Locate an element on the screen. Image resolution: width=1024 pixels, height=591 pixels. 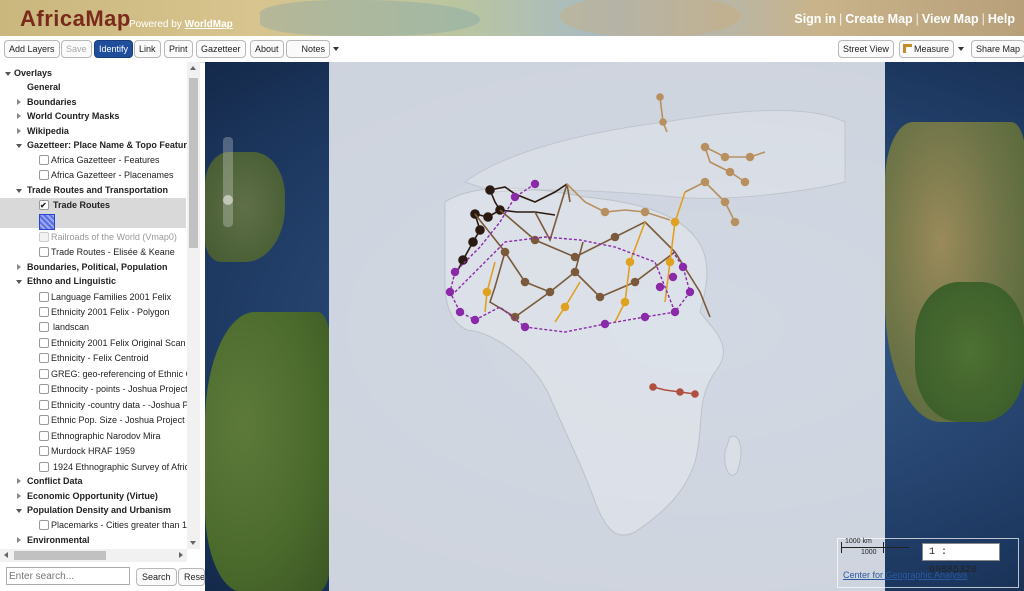
cga-footer-link: Center for Geographic Analysis is located at coordinates (905, 575).